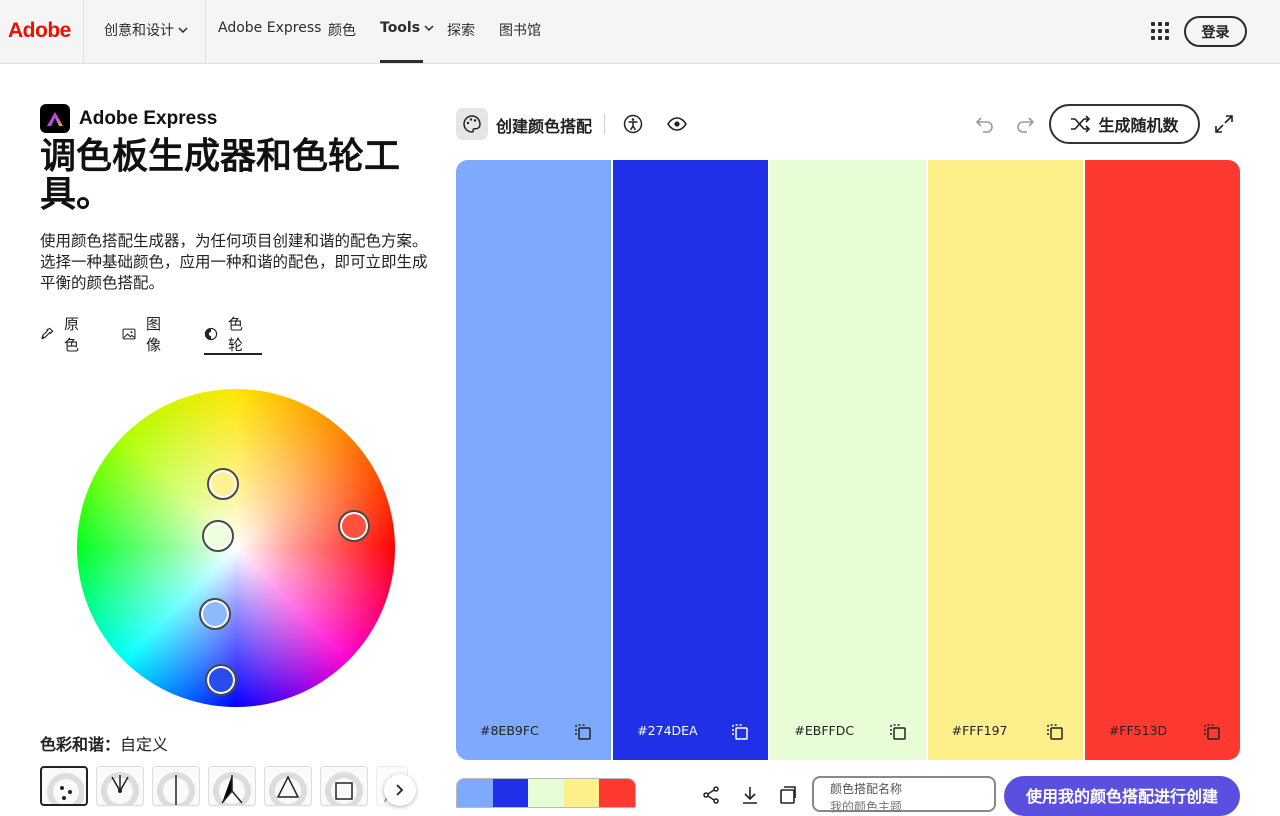 This screenshot has height=816, width=1280. What do you see at coordinates (509, 730) in the screenshot?
I see `swatch-hex: #8EB9FC` at bounding box center [509, 730].